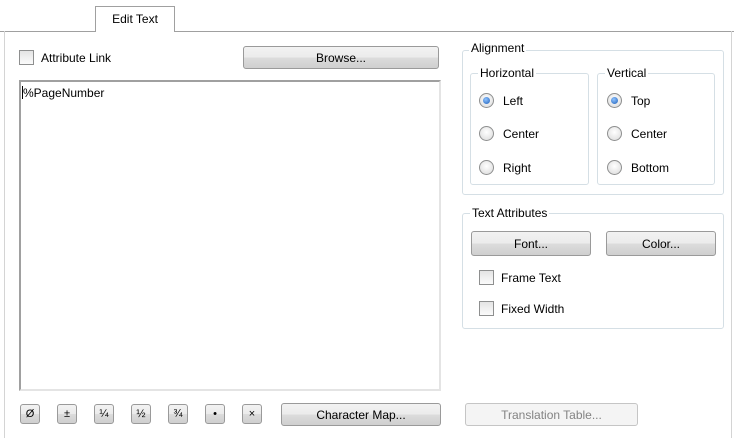  Describe the element at coordinates (30, 414) in the screenshot. I see `insert-empty-set-button: Ø` at that location.